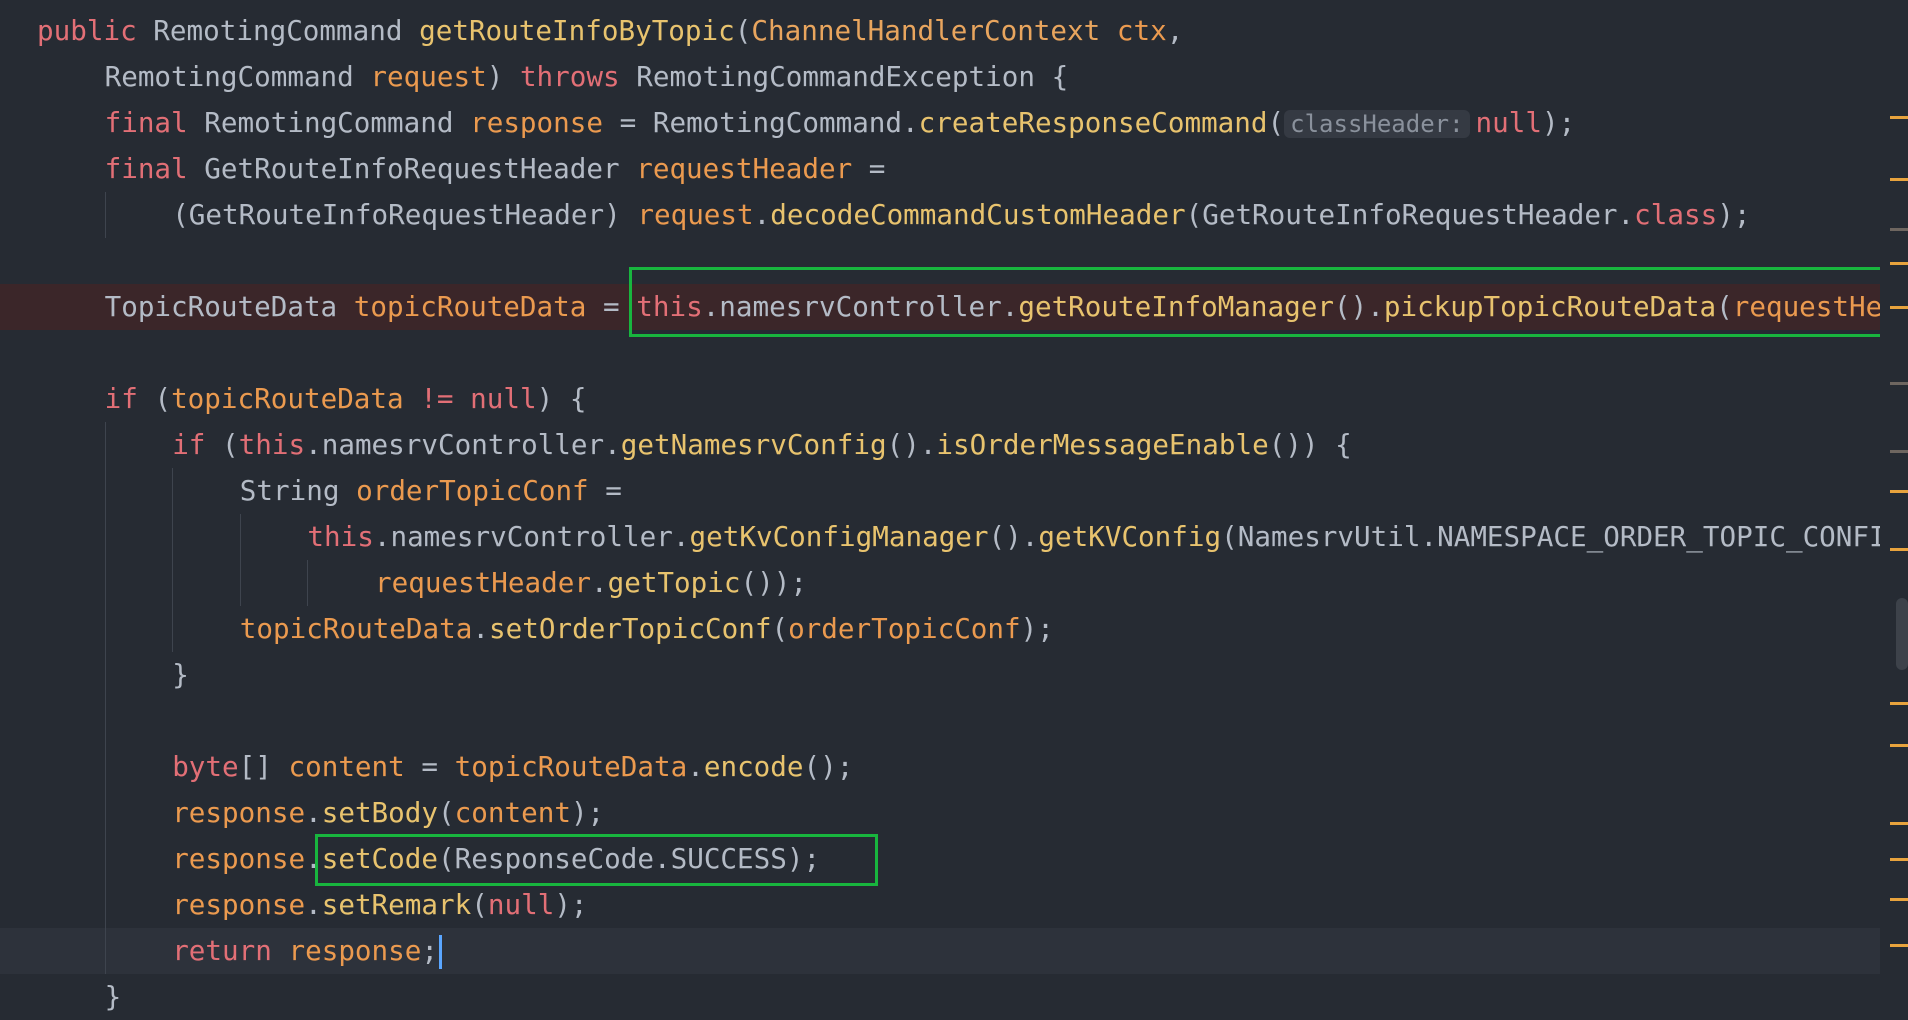 This screenshot has width=1908, height=1020. I want to click on code-token: return, so click(230, 950).